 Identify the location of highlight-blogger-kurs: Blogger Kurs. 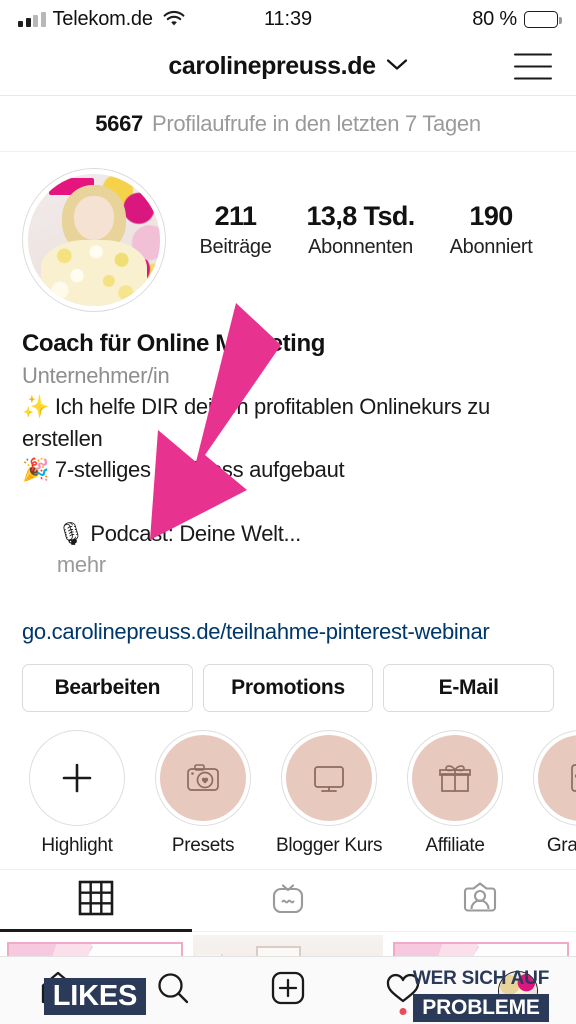
(329, 793).